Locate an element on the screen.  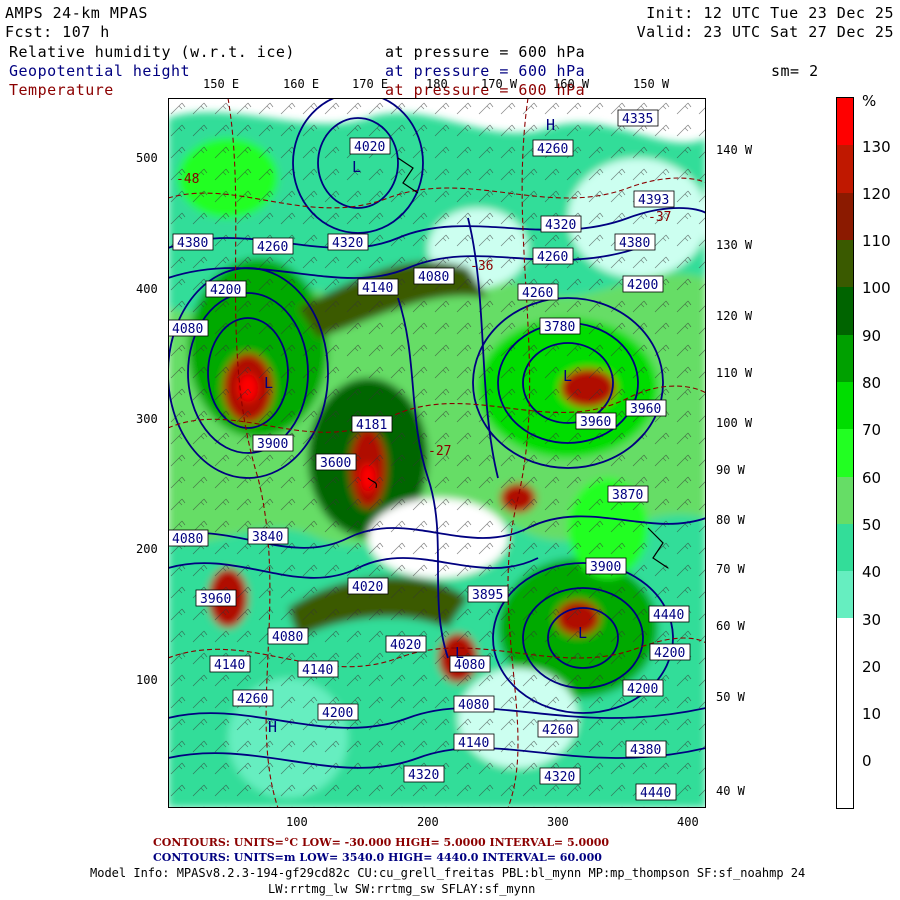
colorbar-label: 60 is located at coordinates (872, 478).